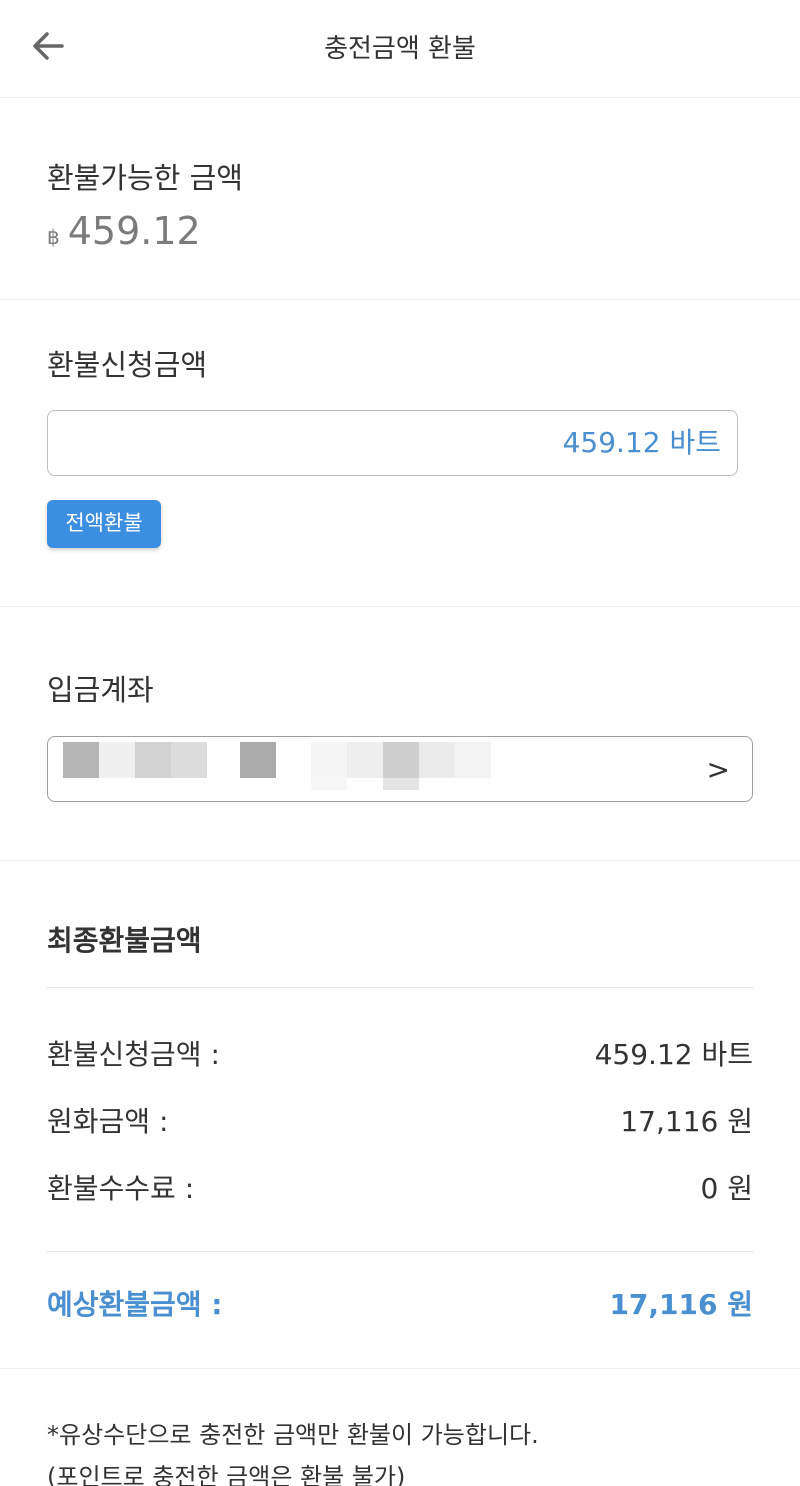  What do you see at coordinates (226, 1474) in the screenshot?
I see `notice-line: (포인트로 충전한 금액은 환불 불가)` at bounding box center [226, 1474].